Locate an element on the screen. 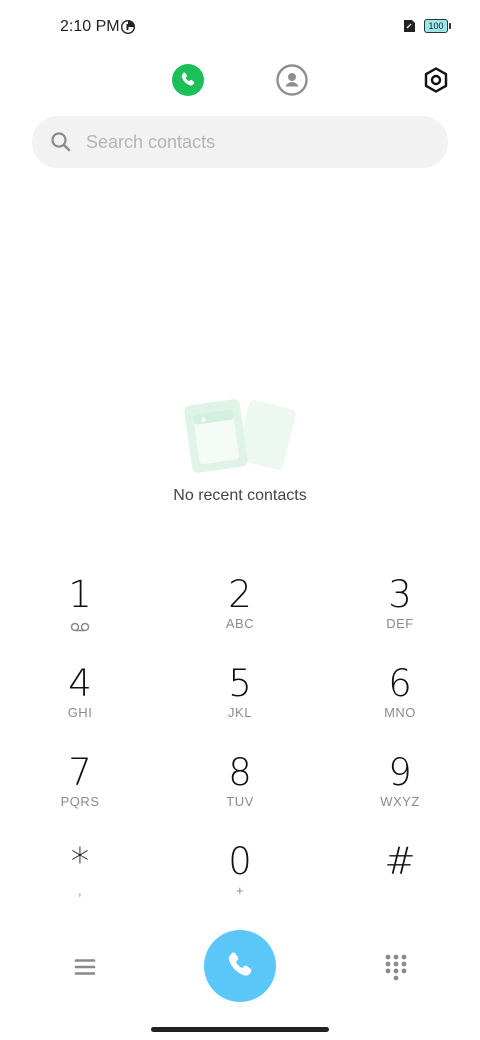 Image resolution: width=480 pixels, height=1040 pixels. key-hash: # is located at coordinates (400, 879).